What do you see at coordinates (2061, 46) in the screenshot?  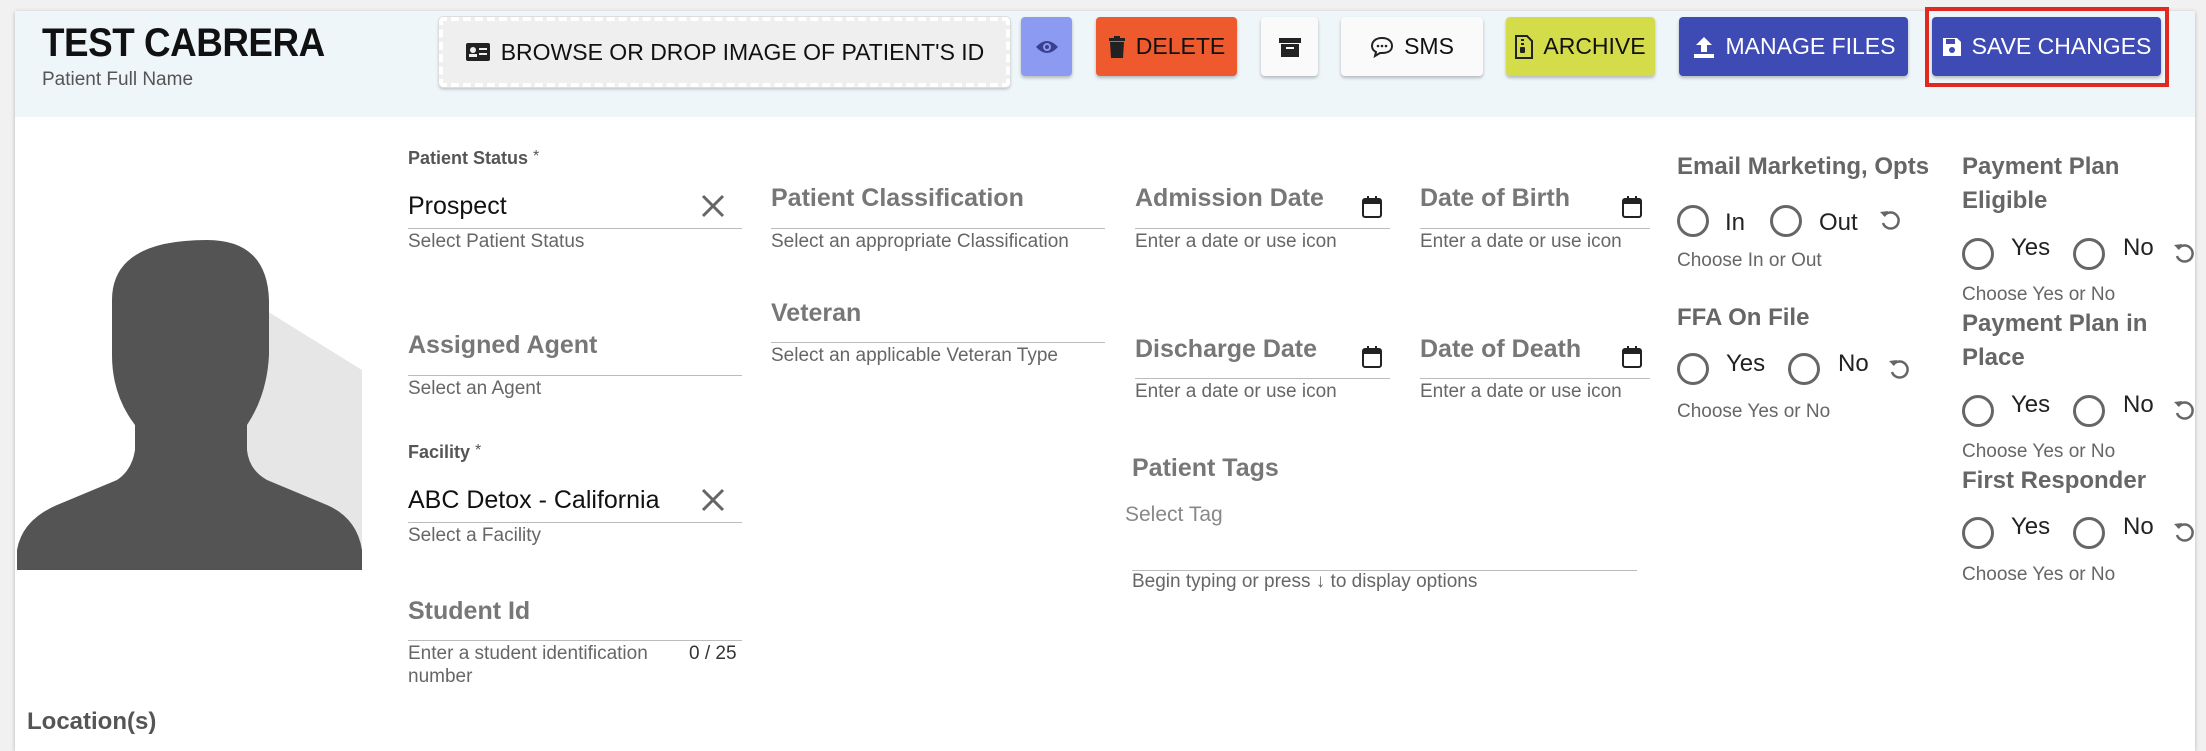 I see `save-changes-label: SAVE CHANGES` at bounding box center [2061, 46].